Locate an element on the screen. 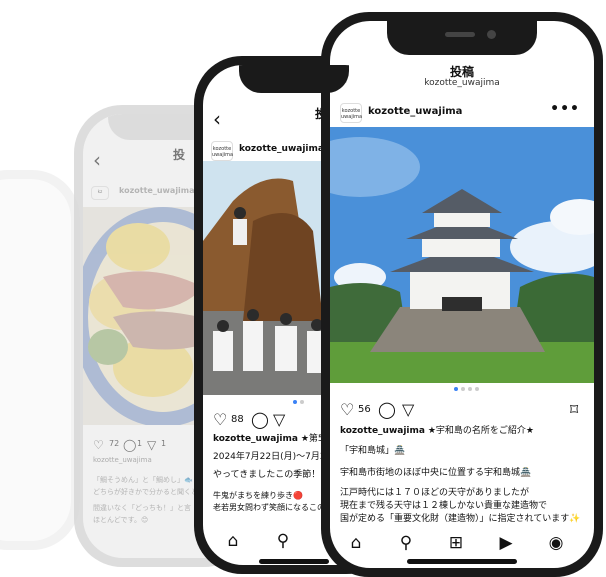 The width and height of the screenshot is (606, 577). caption-line: 国が定める「重要文化財（建造物）」に指定されています✨ is located at coordinates (460, 519).